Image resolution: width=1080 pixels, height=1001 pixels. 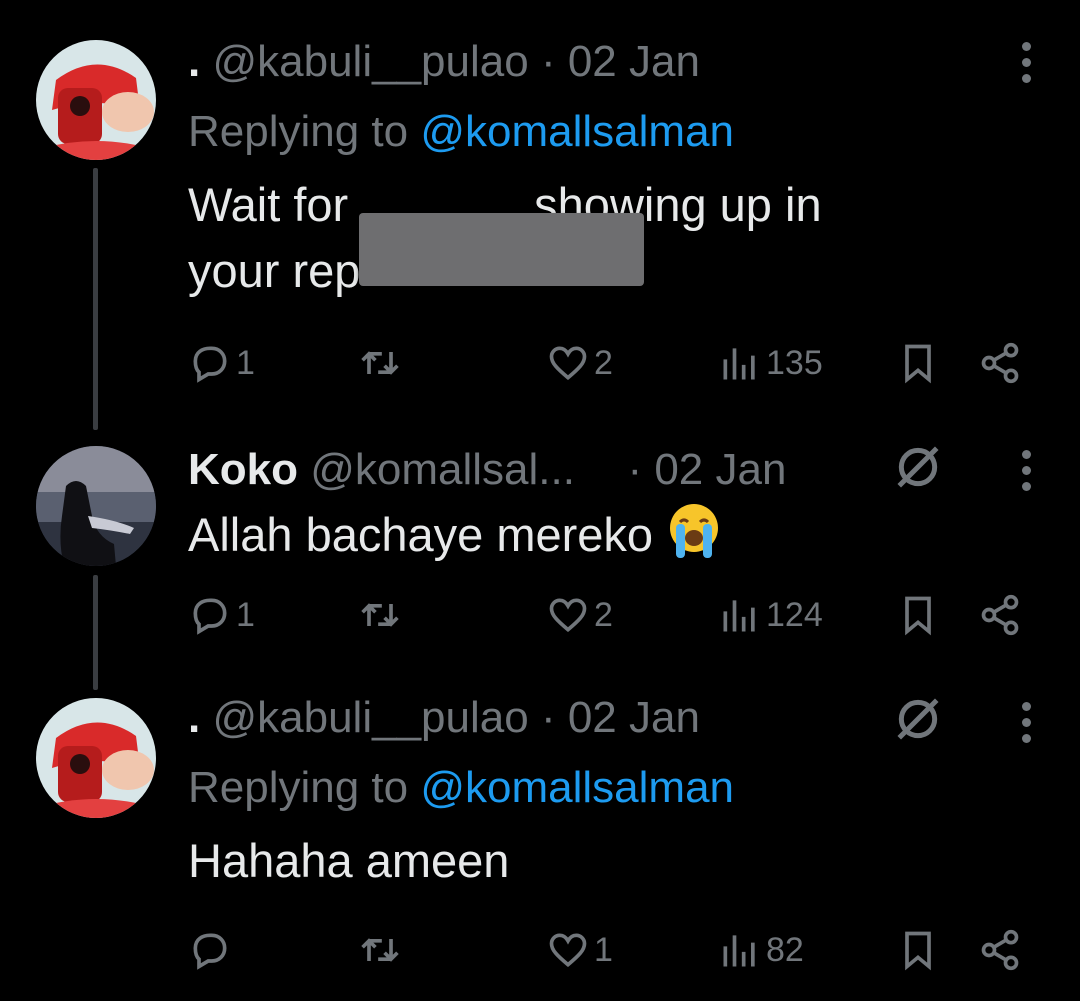 What do you see at coordinates (614, 950) in the screenshot?
I see `action-bar: 1 82` at bounding box center [614, 950].